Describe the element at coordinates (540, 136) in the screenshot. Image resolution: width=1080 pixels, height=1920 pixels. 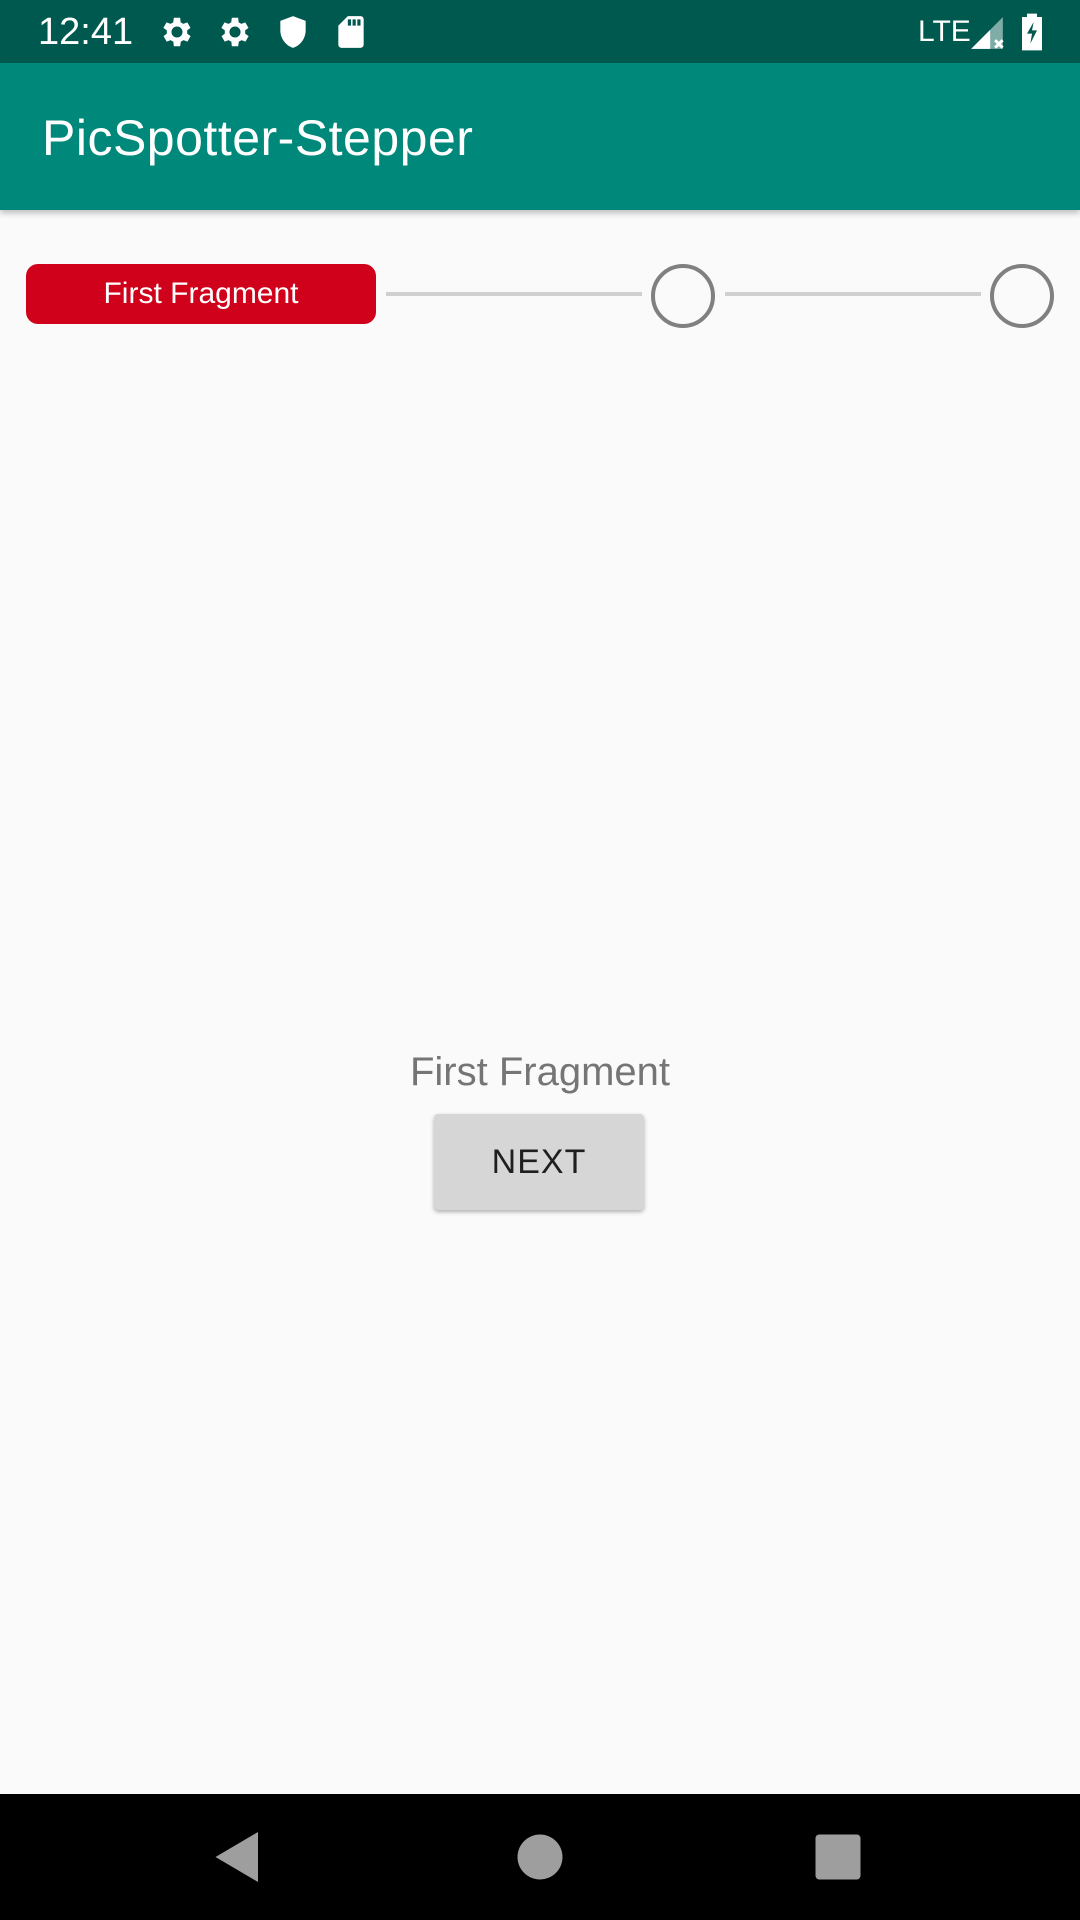
I see `app-bar: PicSpotter-Stepper` at that location.